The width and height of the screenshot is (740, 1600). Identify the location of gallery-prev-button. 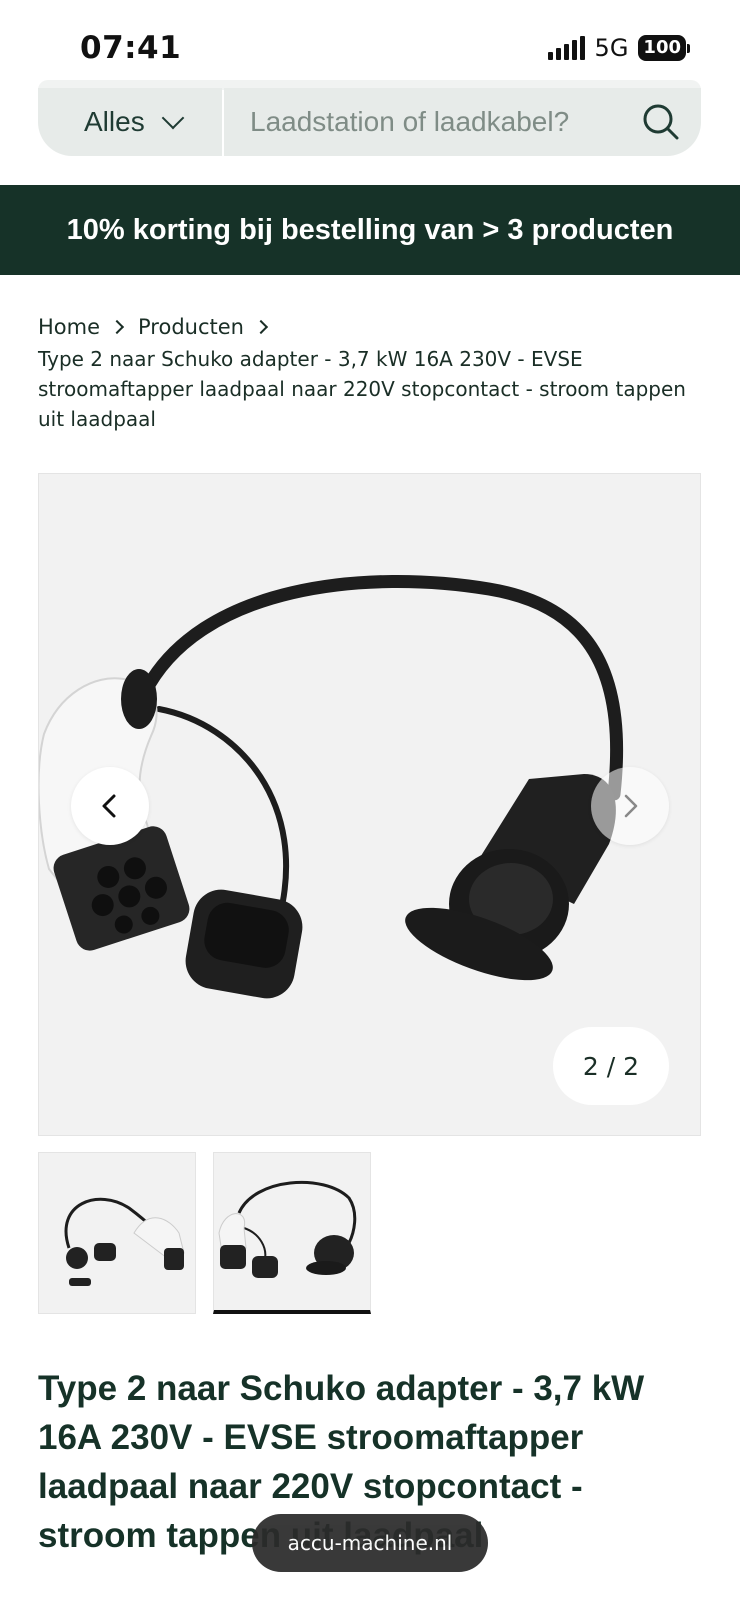
(110, 806).